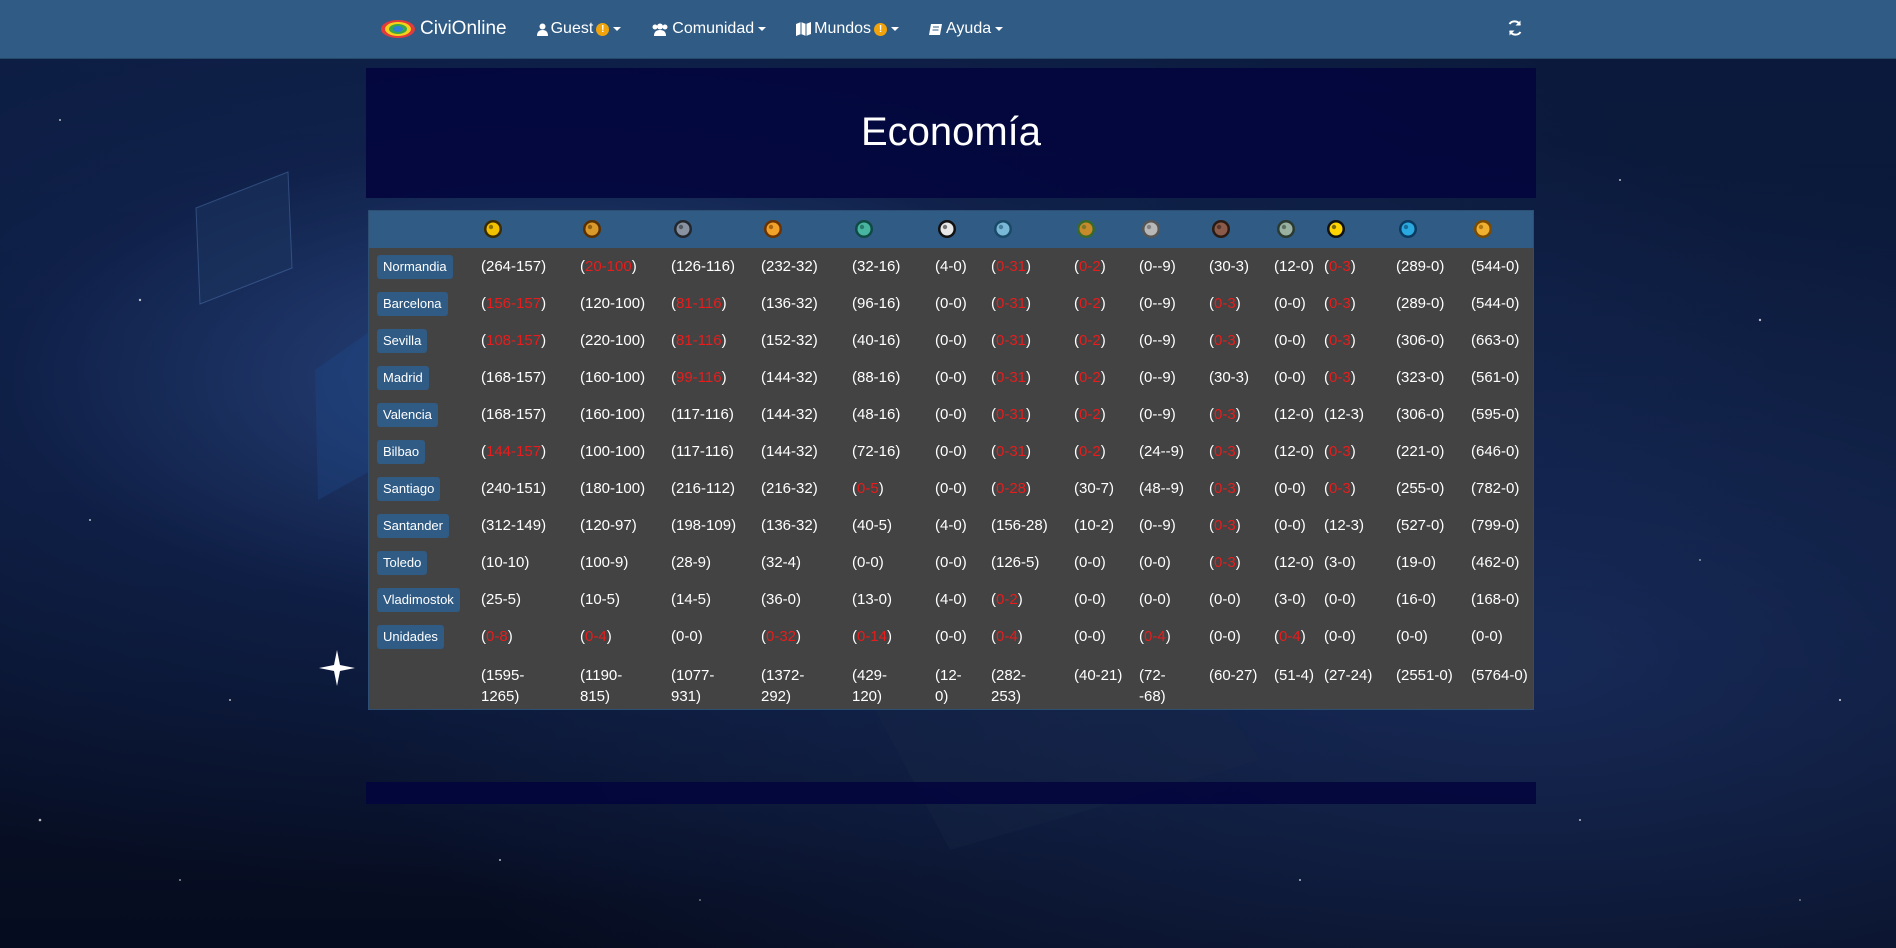 The height and width of the screenshot is (948, 1896). Describe the element at coordinates (613, 303) in the screenshot. I see `table-cell: (120-100)` at that location.